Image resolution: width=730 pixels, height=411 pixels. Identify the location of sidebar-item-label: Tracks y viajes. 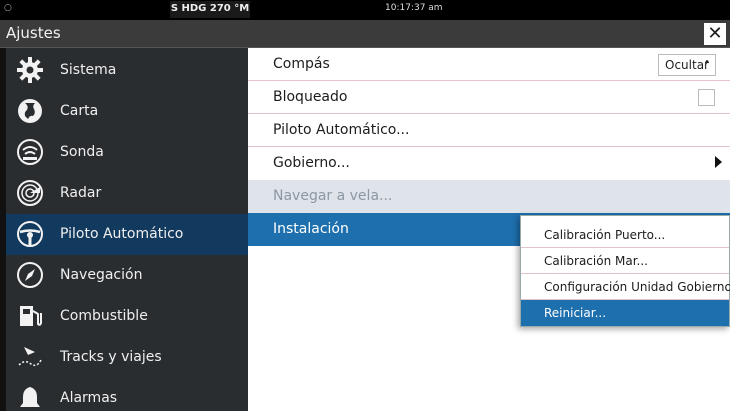
(111, 357).